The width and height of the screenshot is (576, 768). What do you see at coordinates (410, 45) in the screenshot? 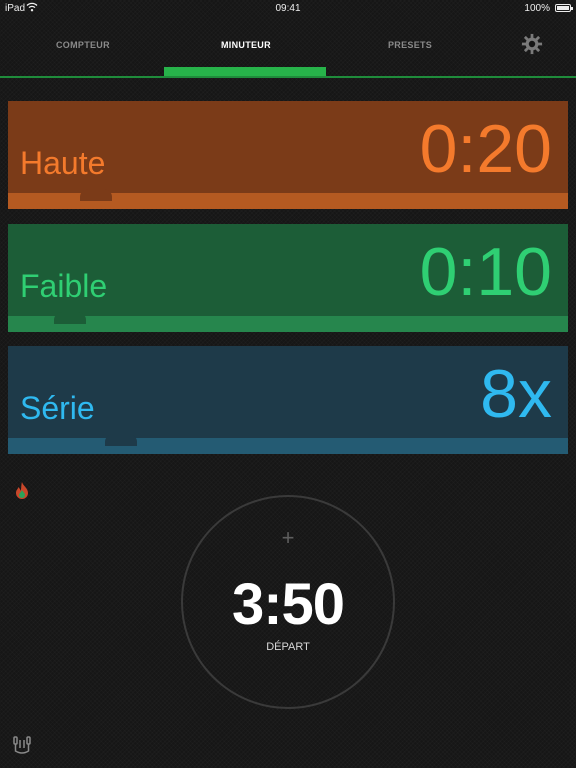
I see `tab-presets: PRESETS` at bounding box center [410, 45].